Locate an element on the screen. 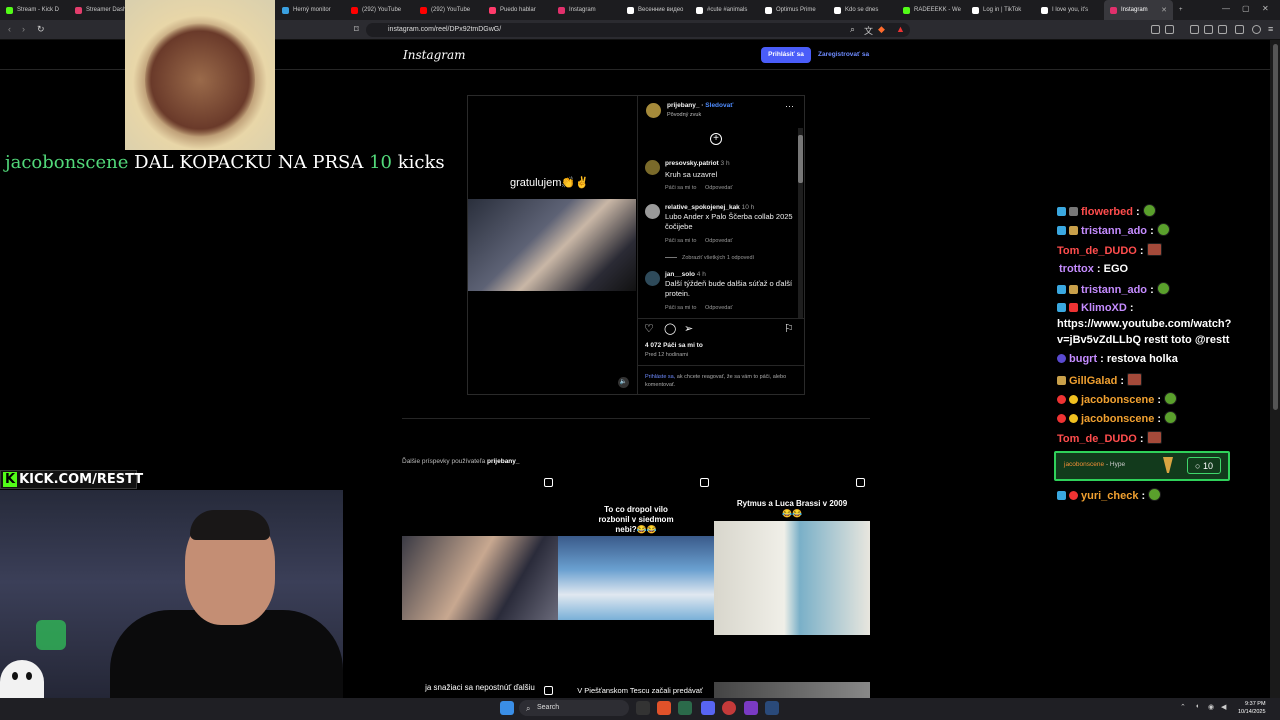 This screenshot has width=1280, height=720. wallet-icon is located at coordinates (1239, 29).